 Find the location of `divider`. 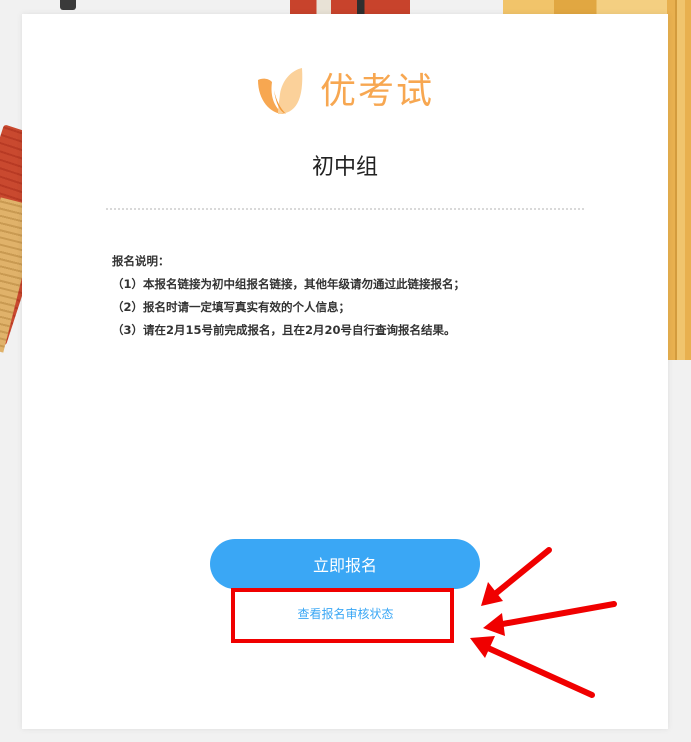

divider is located at coordinates (345, 209).